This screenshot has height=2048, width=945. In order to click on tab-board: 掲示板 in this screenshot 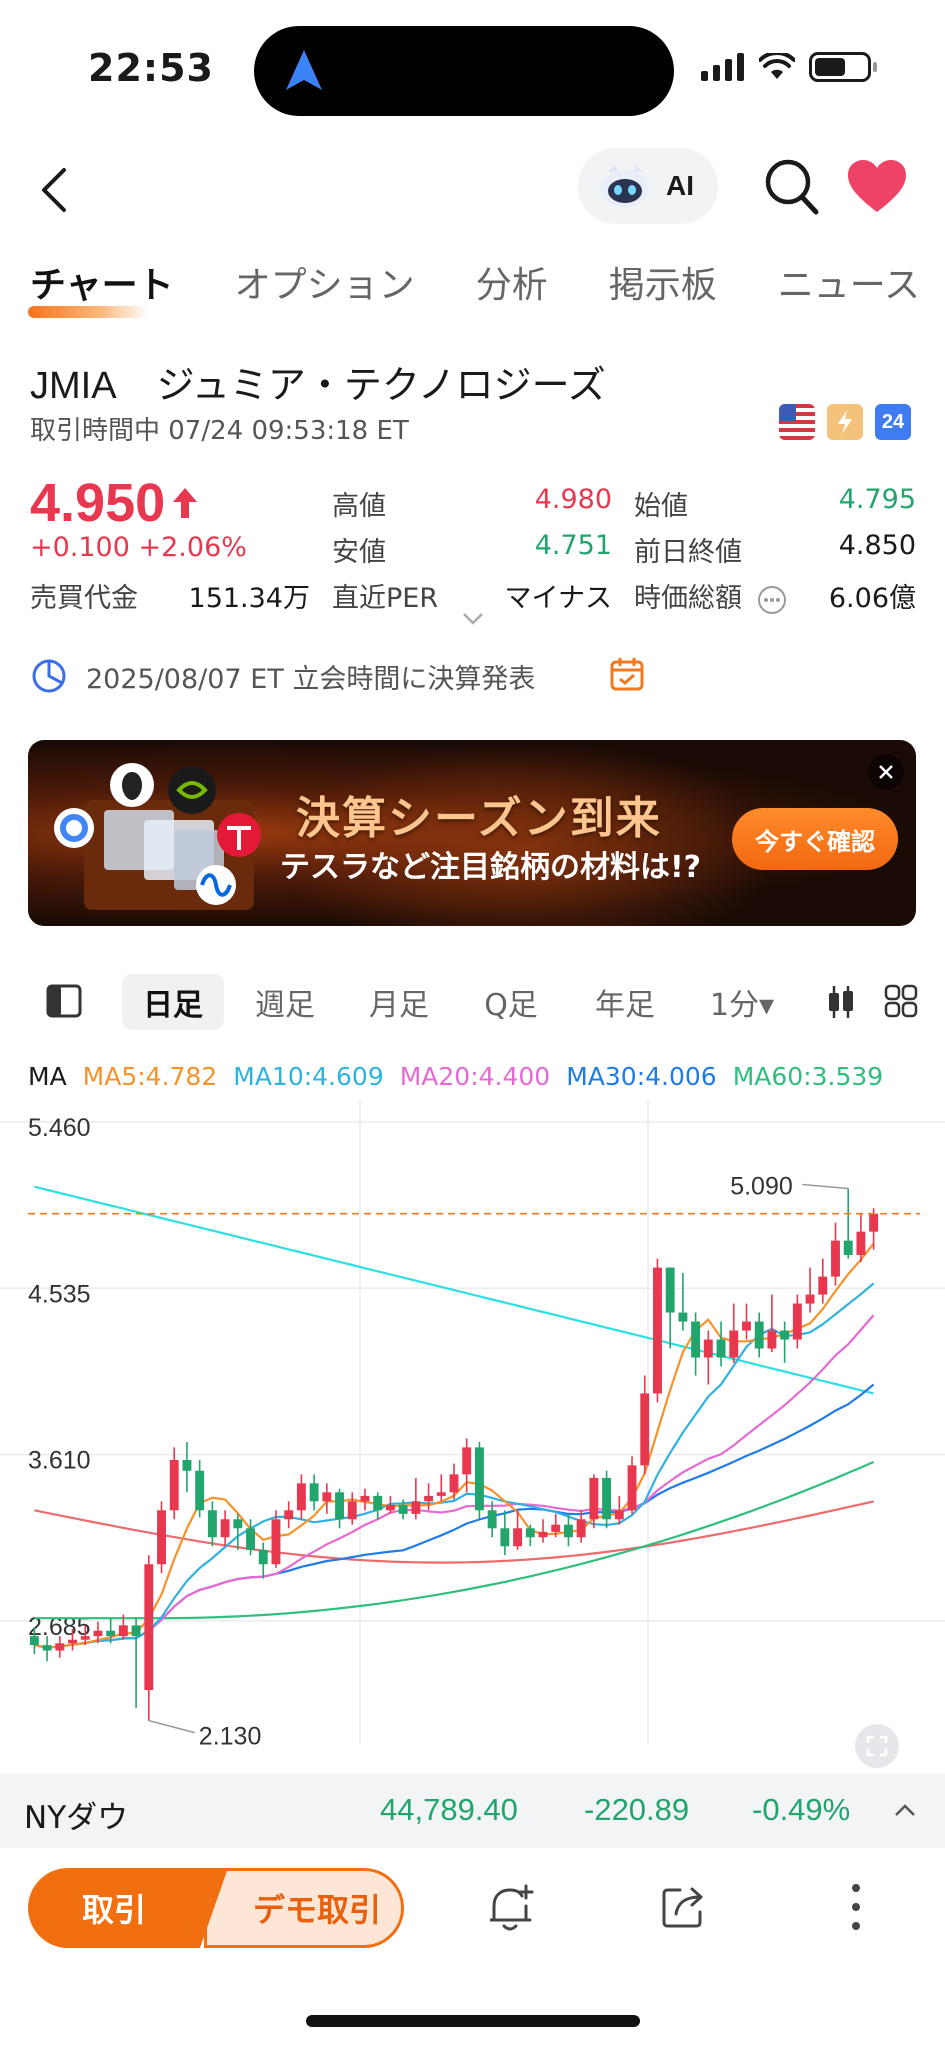, I will do `click(663, 282)`.